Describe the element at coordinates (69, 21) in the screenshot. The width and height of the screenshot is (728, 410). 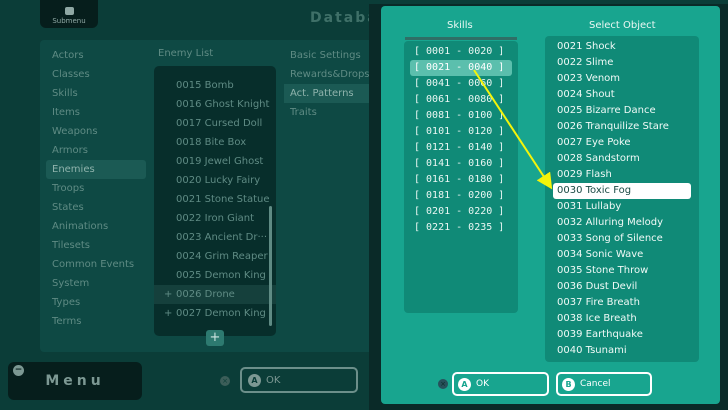
I see `submenu-label: Submenu` at that location.